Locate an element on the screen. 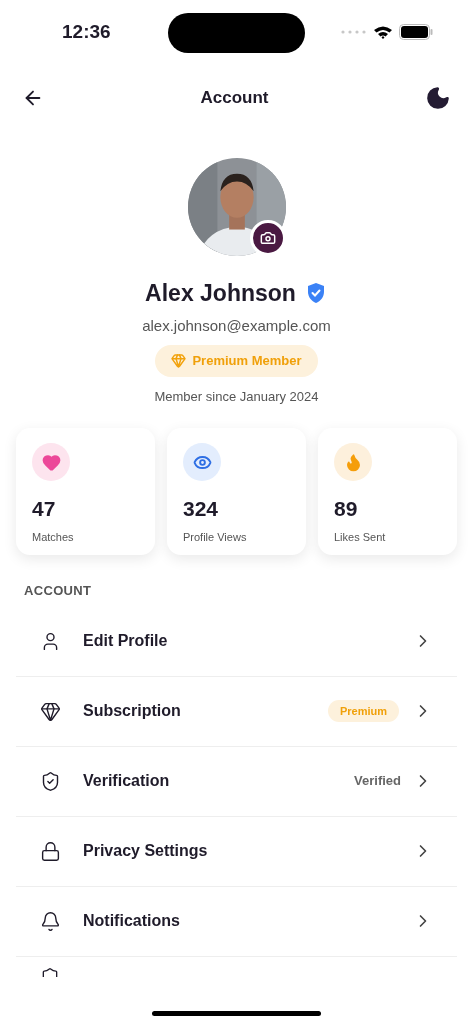 This screenshot has width=473, height=1024. profile-email: alex.johnson@example.com is located at coordinates (236, 325).